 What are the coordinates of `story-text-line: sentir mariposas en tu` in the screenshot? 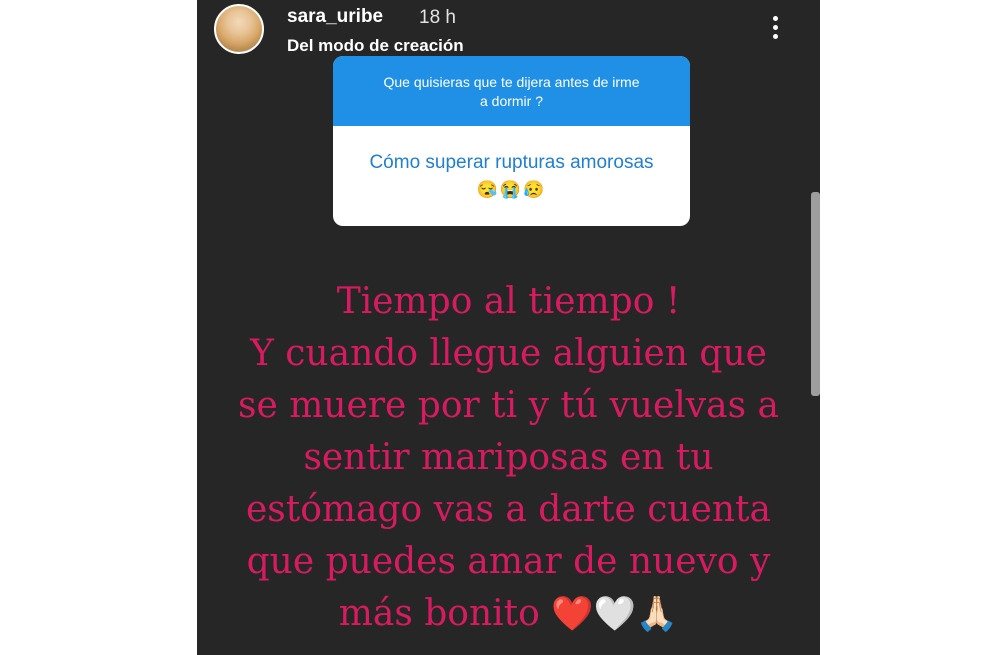 It's located at (508, 457).